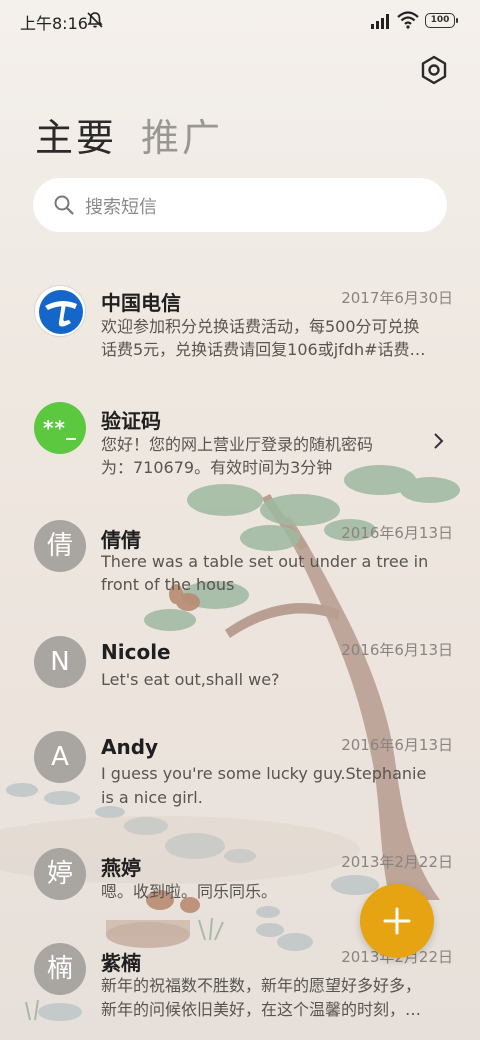  What do you see at coordinates (261, 985) in the screenshot?
I see `conversation-preview-line: 新年的祝福数不胜数，新年的愿望好多好多，` at bounding box center [261, 985].